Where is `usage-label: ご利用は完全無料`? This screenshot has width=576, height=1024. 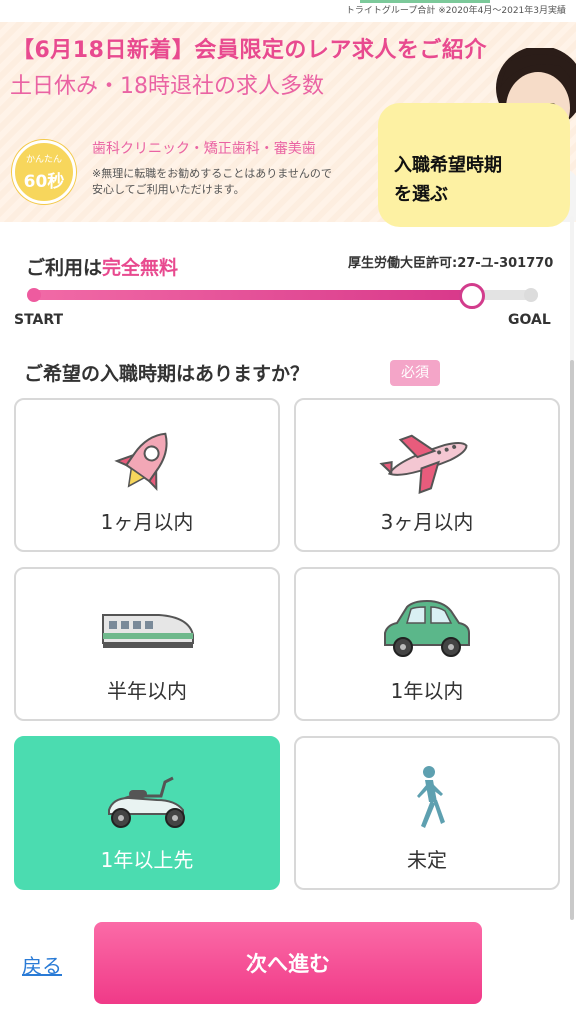 usage-label: ご利用は完全無料 is located at coordinates (102, 266).